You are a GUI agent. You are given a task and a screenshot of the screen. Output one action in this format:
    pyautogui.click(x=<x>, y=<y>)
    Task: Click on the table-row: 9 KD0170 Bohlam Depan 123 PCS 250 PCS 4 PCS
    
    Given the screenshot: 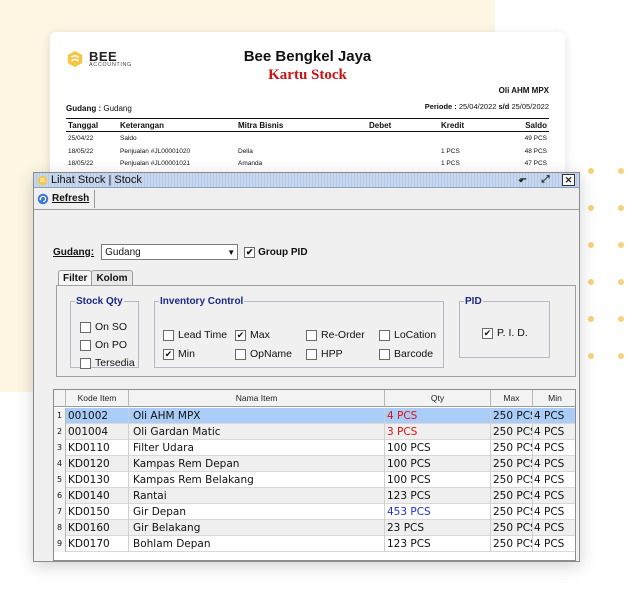 What is the action you would take?
    pyautogui.click(x=314, y=544)
    